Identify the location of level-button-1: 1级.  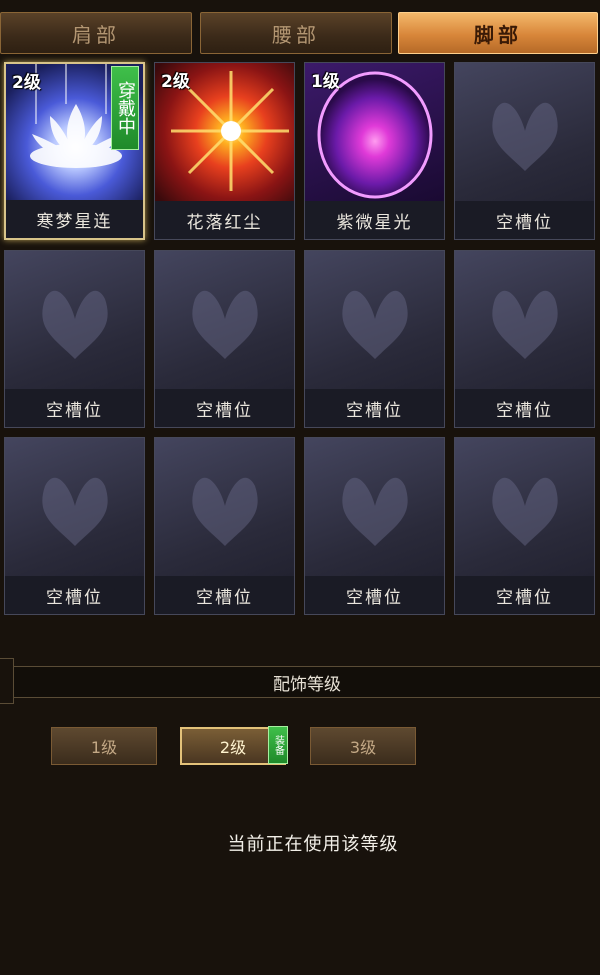
(104, 746).